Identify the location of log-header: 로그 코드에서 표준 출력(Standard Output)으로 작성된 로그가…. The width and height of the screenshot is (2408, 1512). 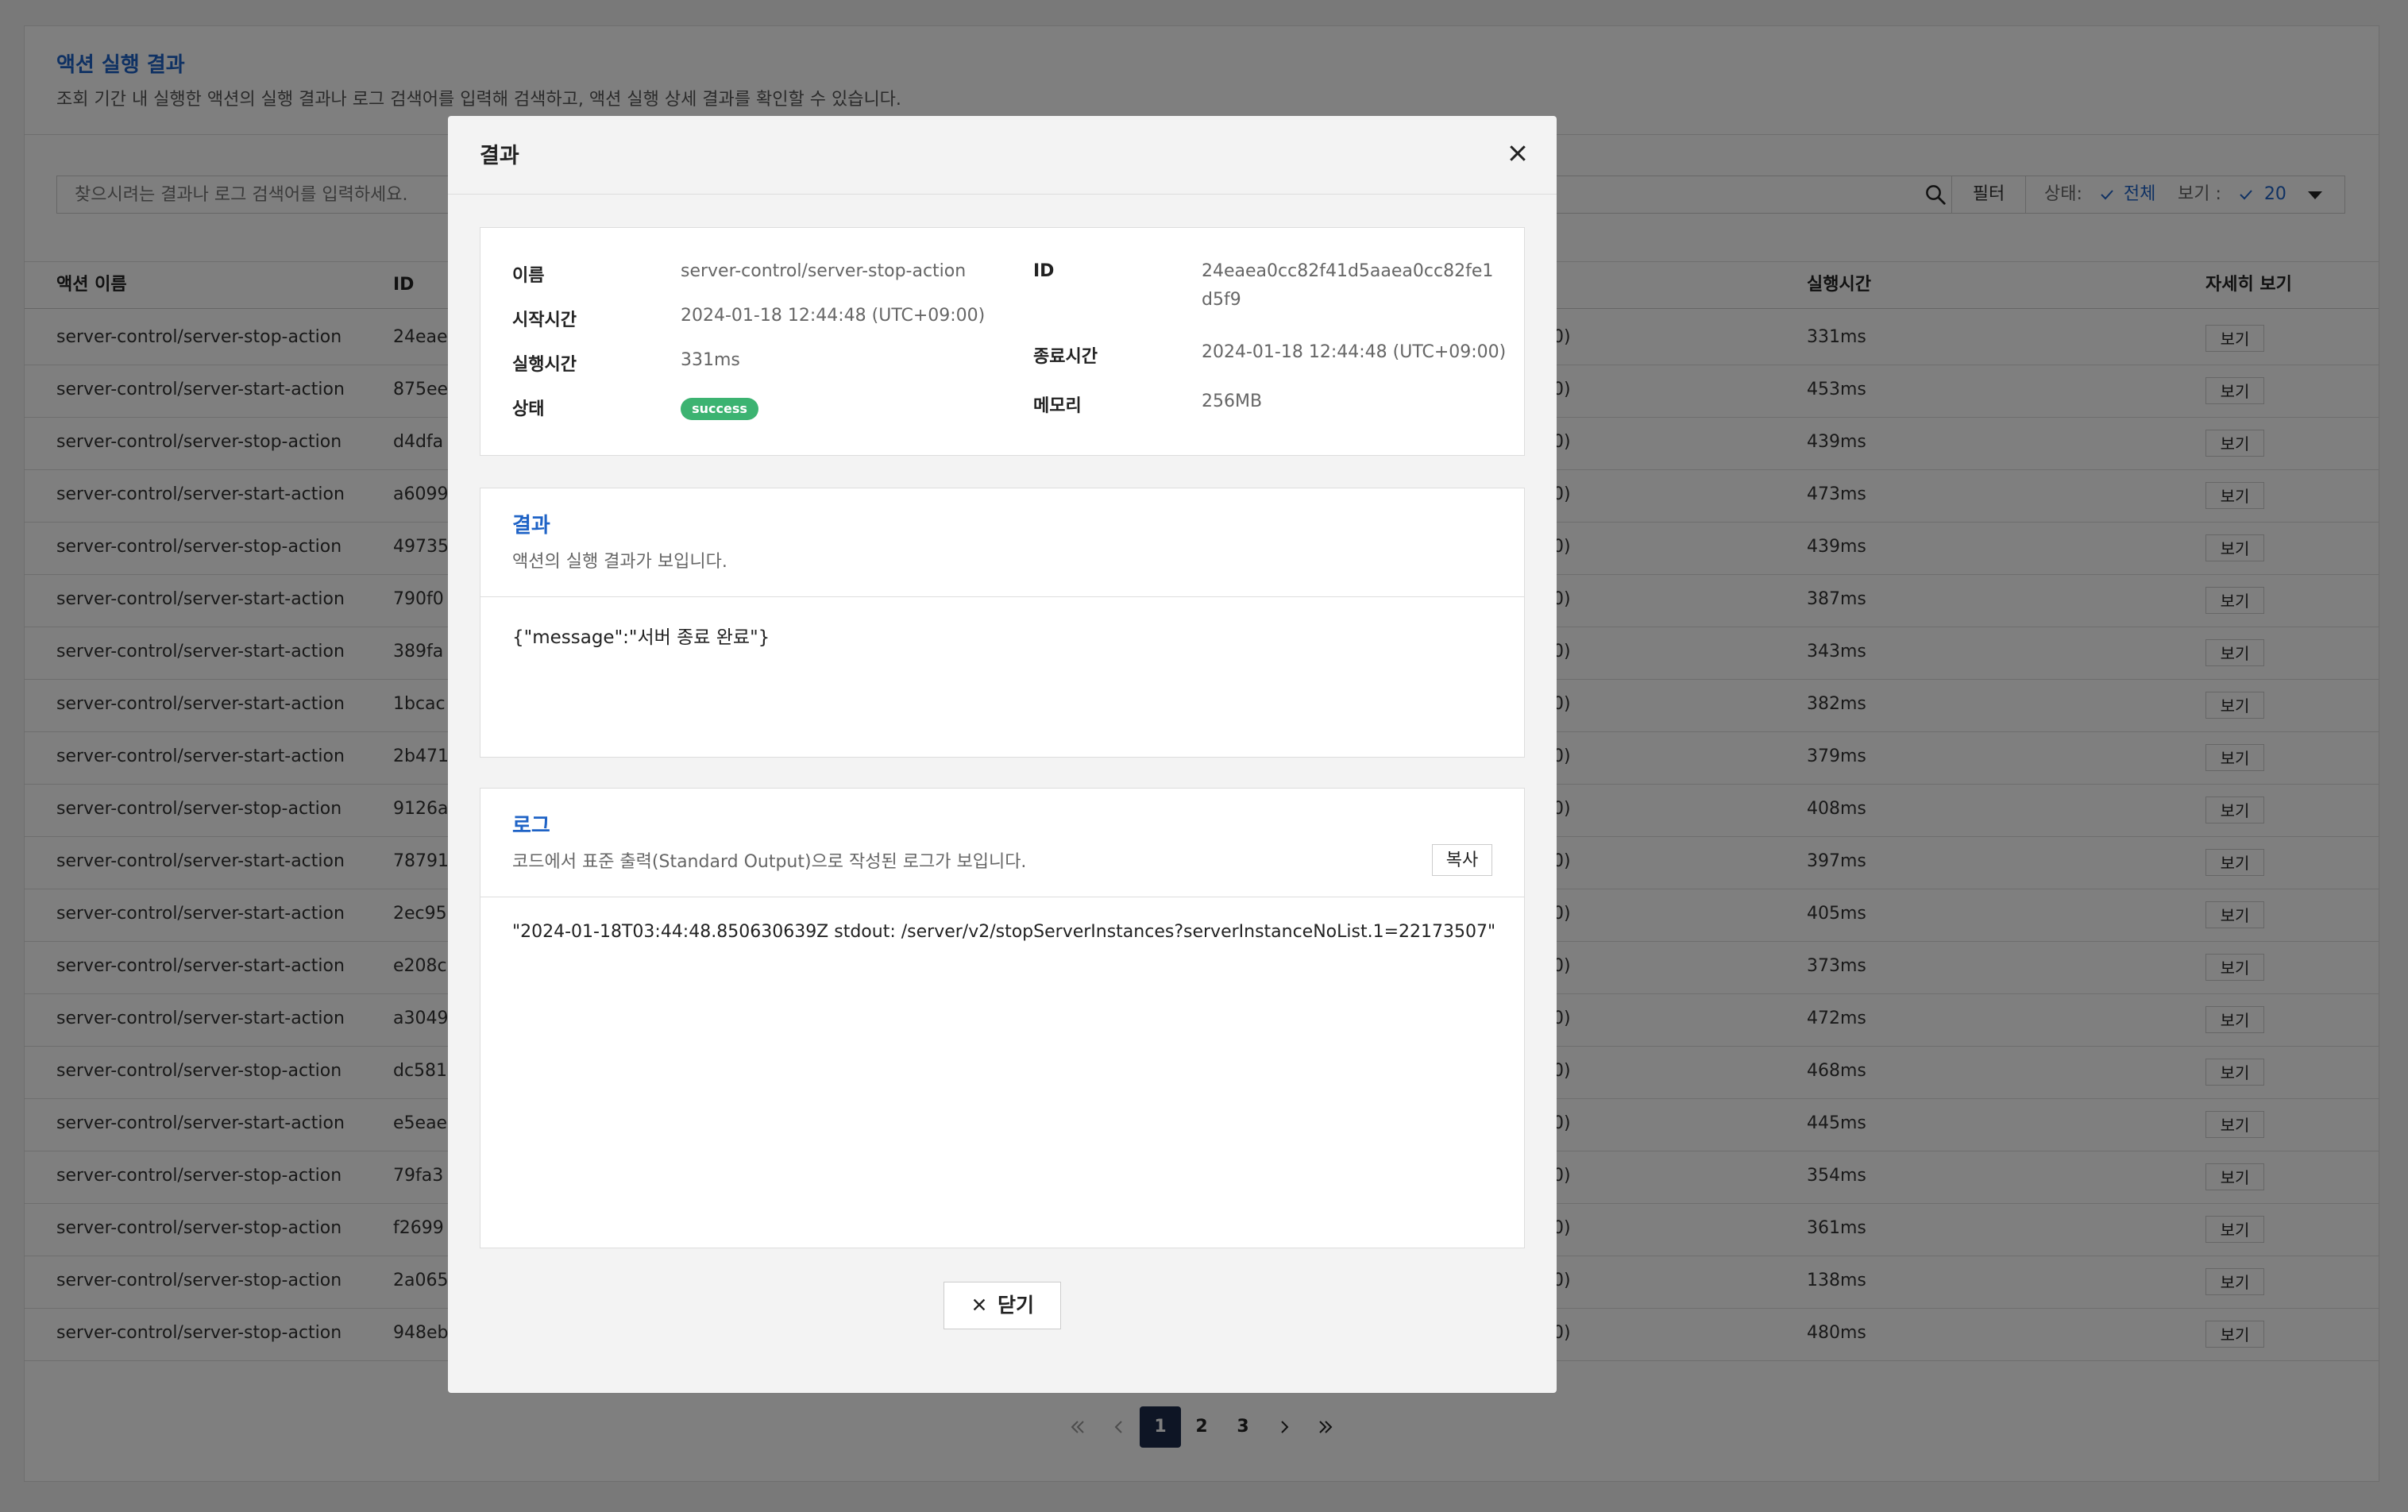
(1002, 843).